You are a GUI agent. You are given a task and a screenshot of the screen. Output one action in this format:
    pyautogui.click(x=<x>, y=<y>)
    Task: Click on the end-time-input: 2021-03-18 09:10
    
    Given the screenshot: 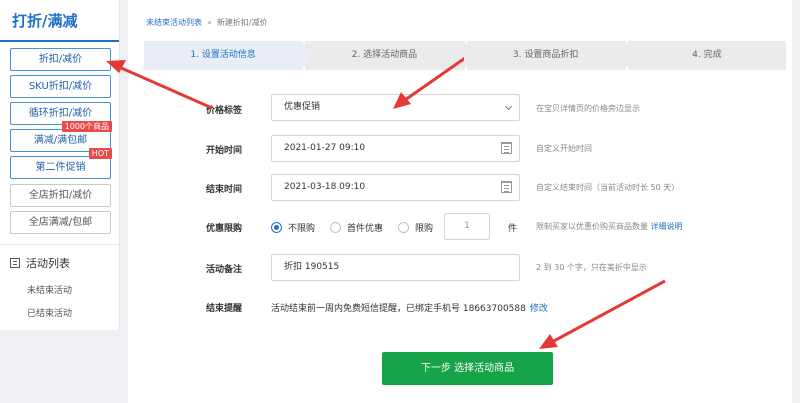 What is the action you would take?
    pyautogui.click(x=395, y=187)
    